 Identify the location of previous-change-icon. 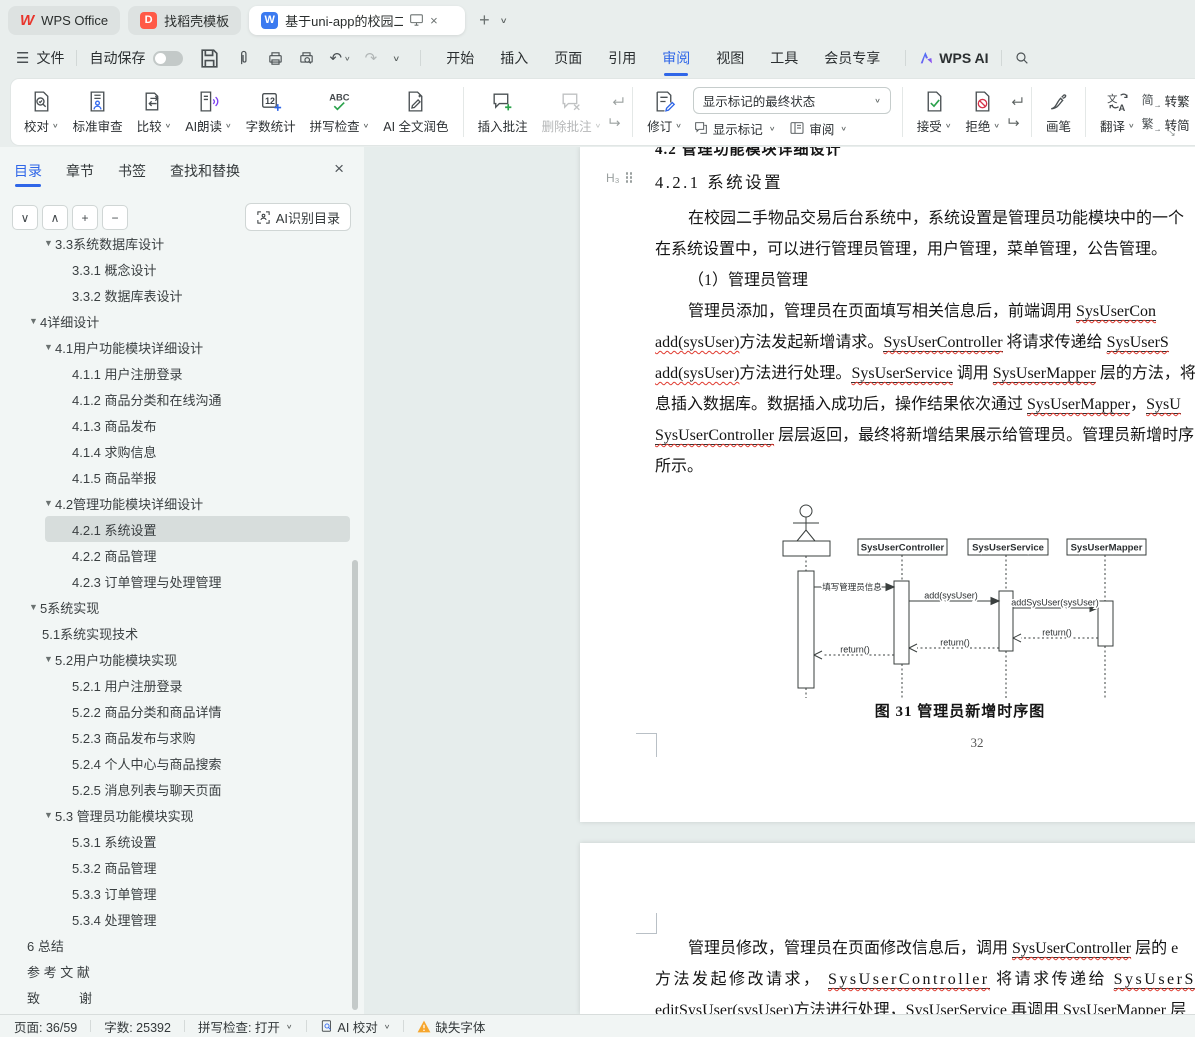
(1015, 101).